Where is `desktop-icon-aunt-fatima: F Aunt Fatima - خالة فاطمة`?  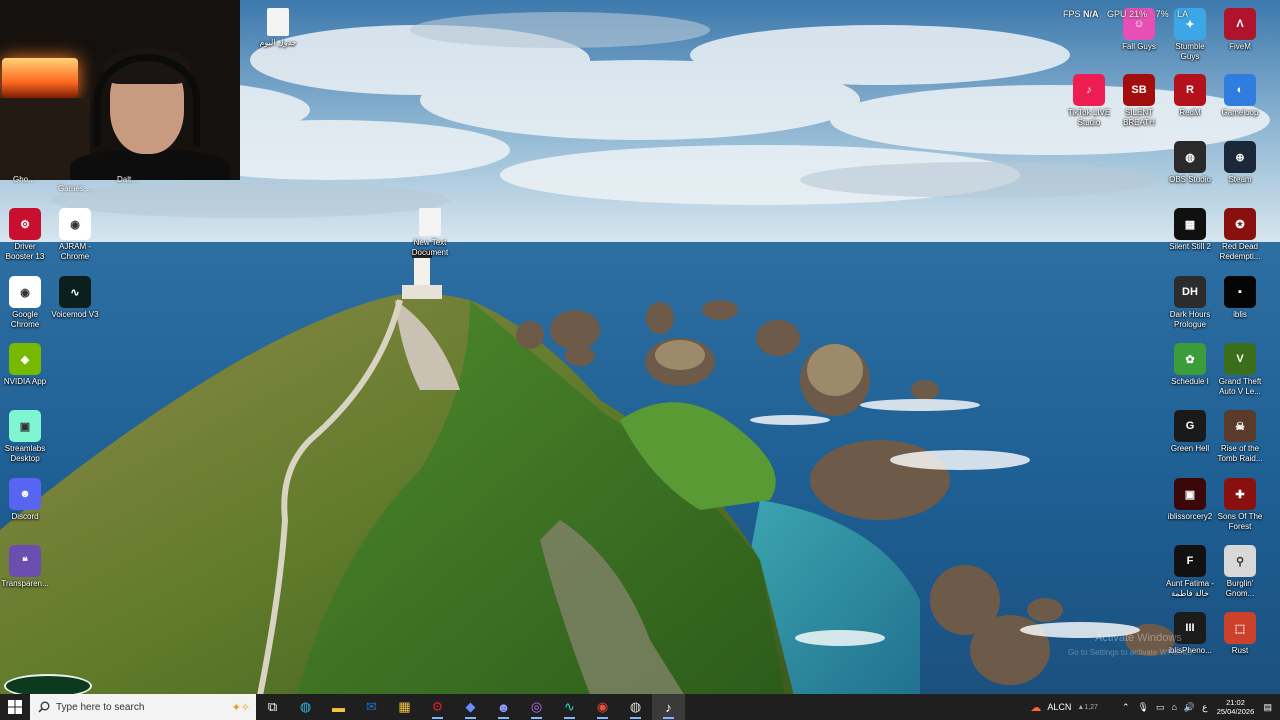
desktop-icon-aunt-fatima: F Aunt Fatima - خالة فاطمة is located at coordinates (1190, 571).